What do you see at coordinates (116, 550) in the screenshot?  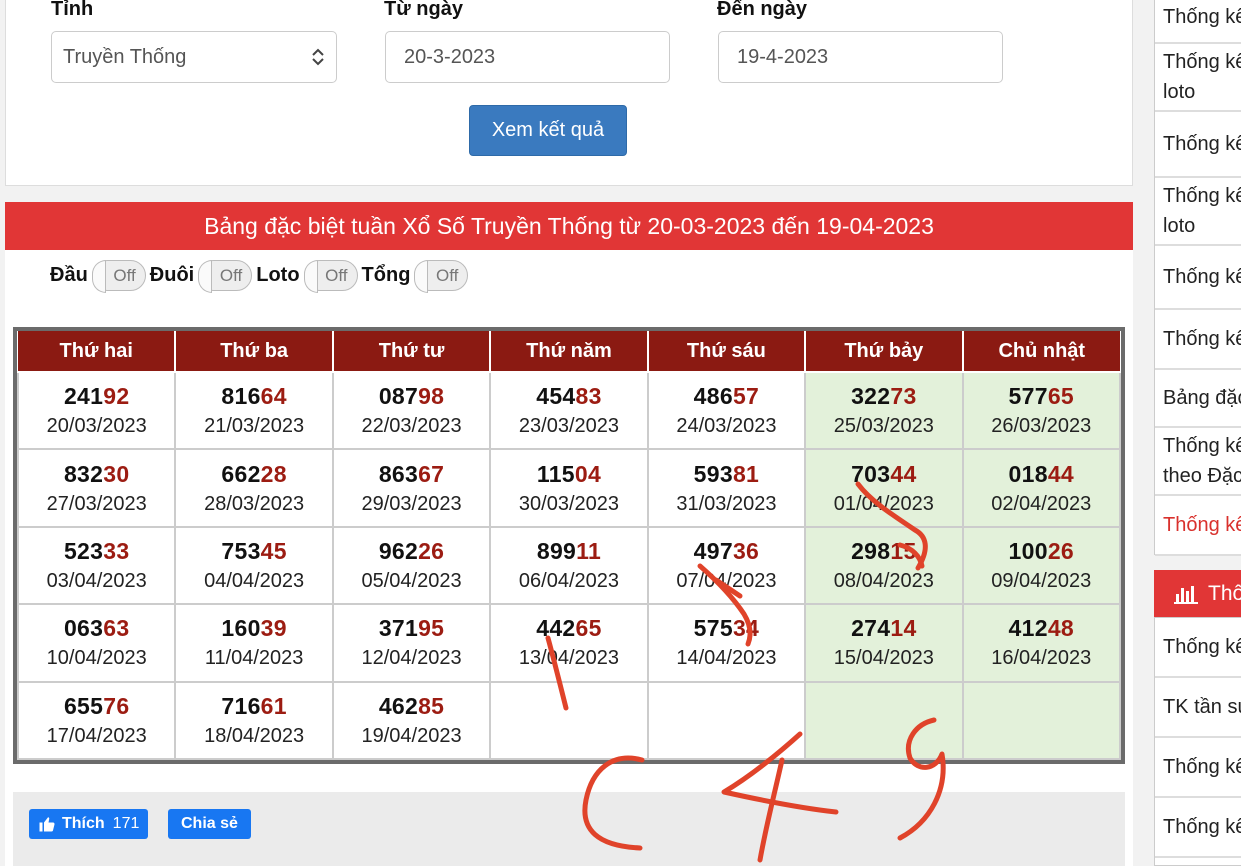 I see `number-last-two-digits: 33` at bounding box center [116, 550].